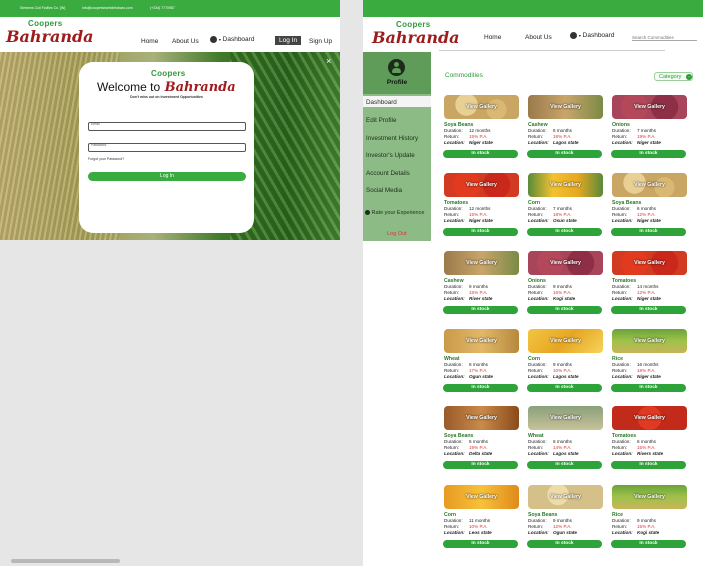  I want to click on sidebar-item-social-media: Social Media, so click(384, 190).